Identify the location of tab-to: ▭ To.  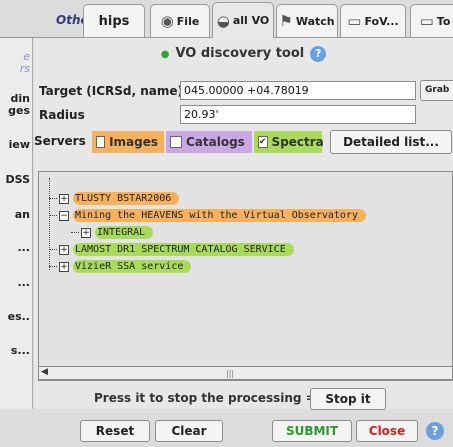
(431, 20).